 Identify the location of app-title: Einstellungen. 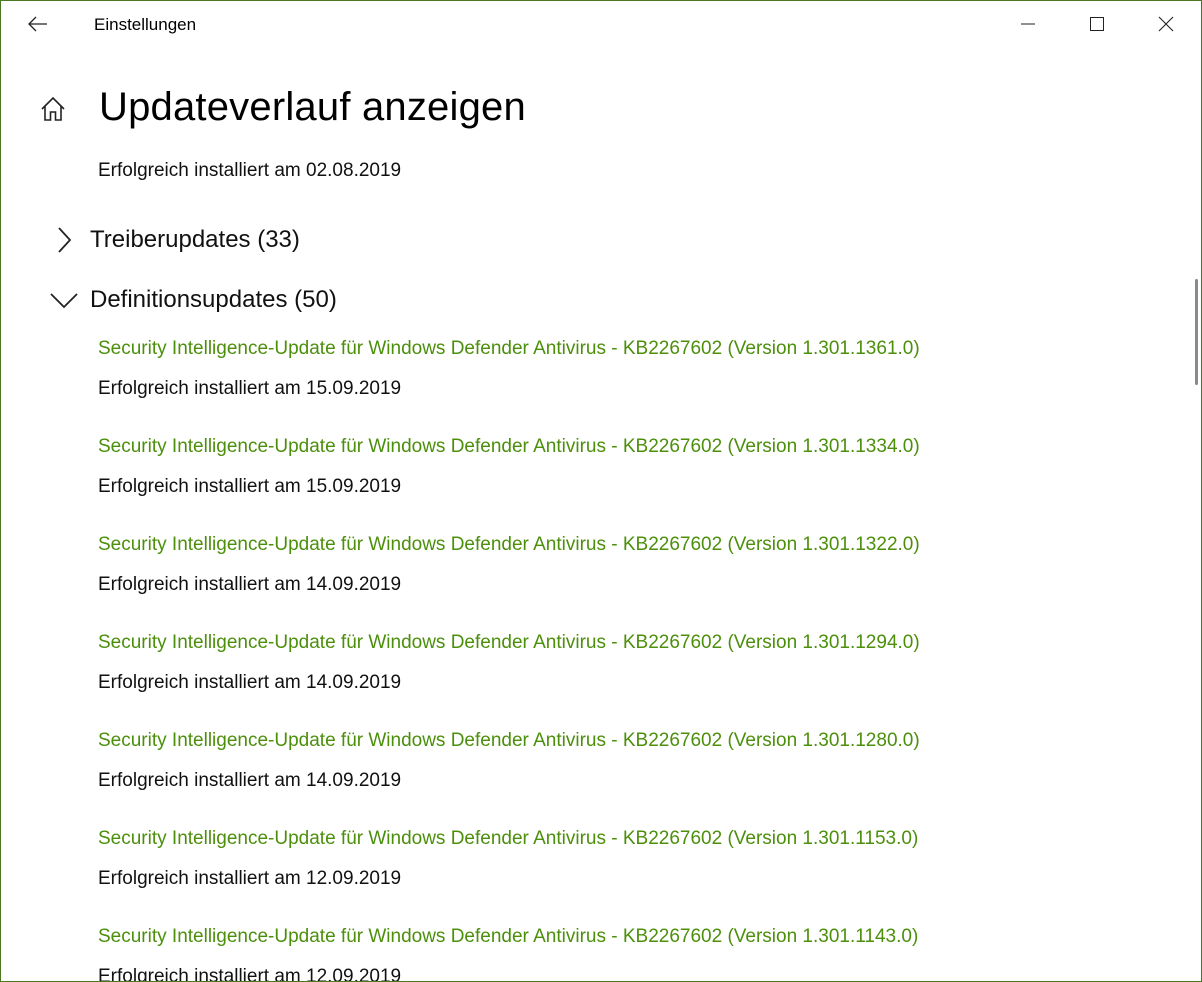
(145, 24).